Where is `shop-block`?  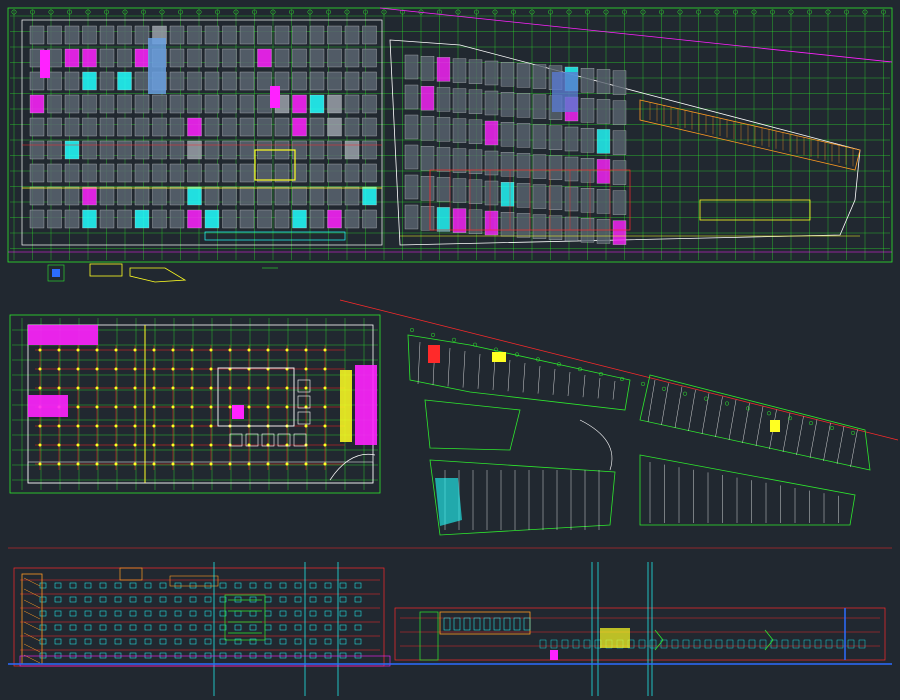
shop-block is located at coordinates (366, 405).